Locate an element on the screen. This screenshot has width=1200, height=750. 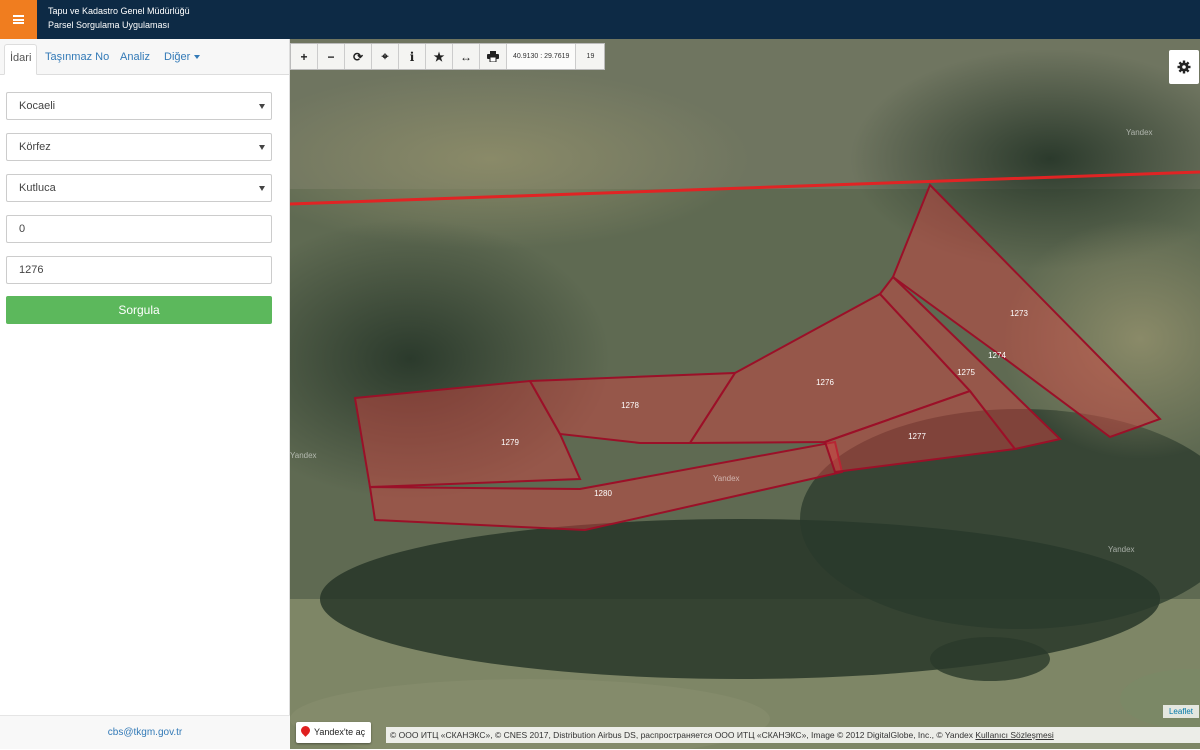
block-no-input: 0 is located at coordinates (139, 229).